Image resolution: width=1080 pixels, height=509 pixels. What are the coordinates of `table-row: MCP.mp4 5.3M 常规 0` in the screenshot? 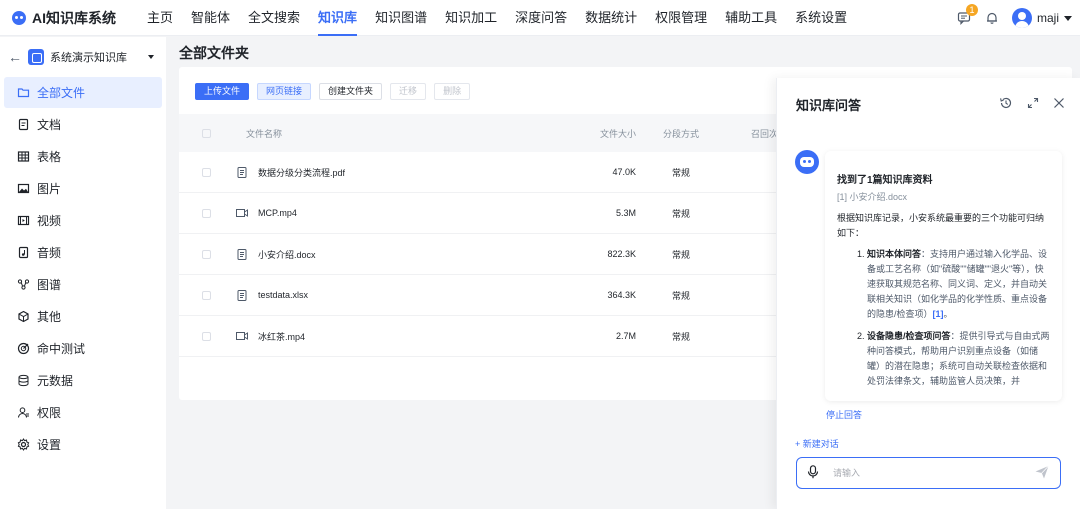 It's located at (484, 213).